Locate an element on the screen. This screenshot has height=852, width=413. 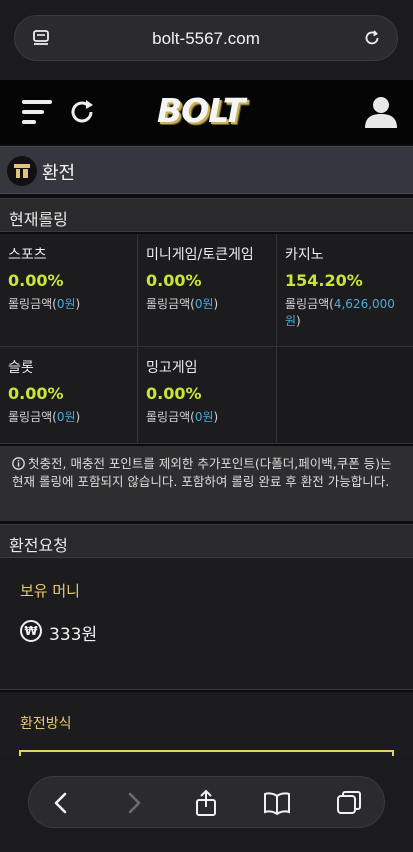
exchange-icon is located at coordinates (22, 171).